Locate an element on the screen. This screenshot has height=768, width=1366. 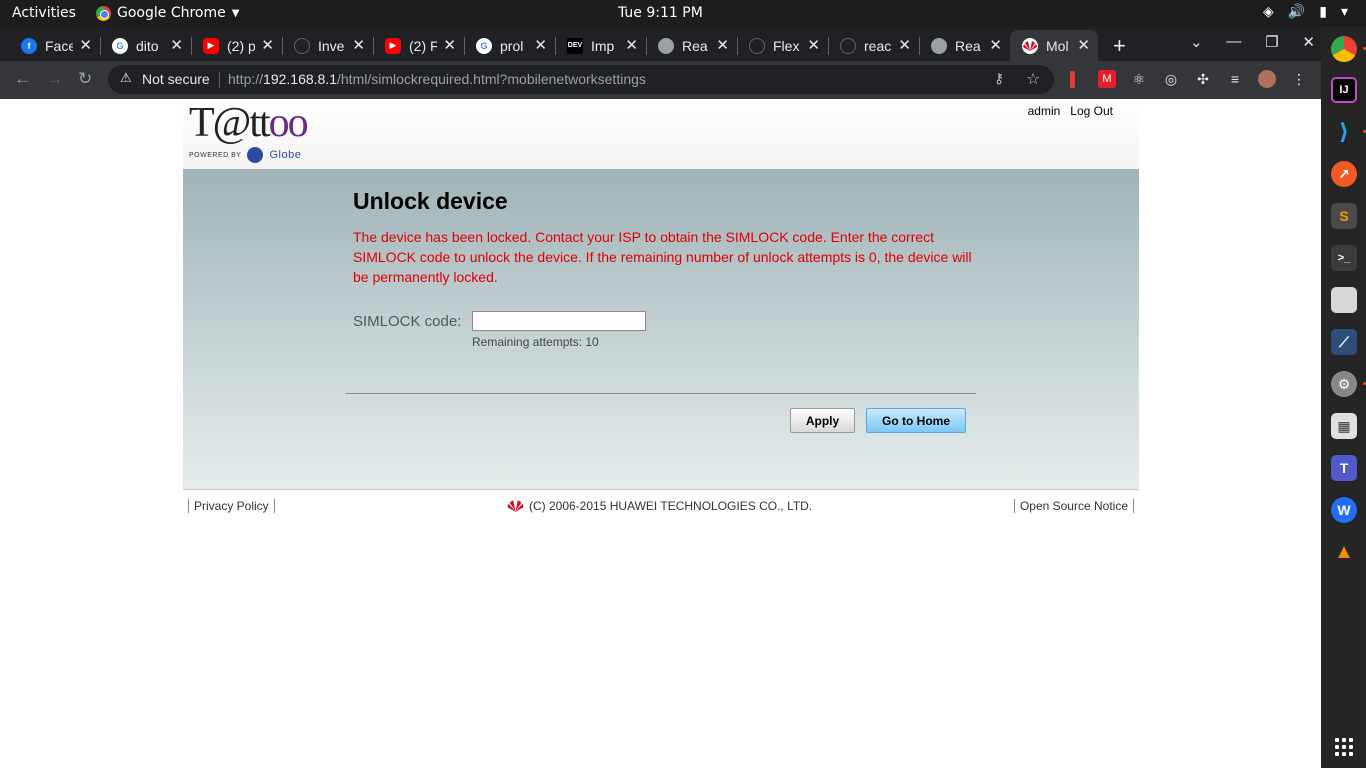
huawei-logo-icon is located at coordinates (515, 506).